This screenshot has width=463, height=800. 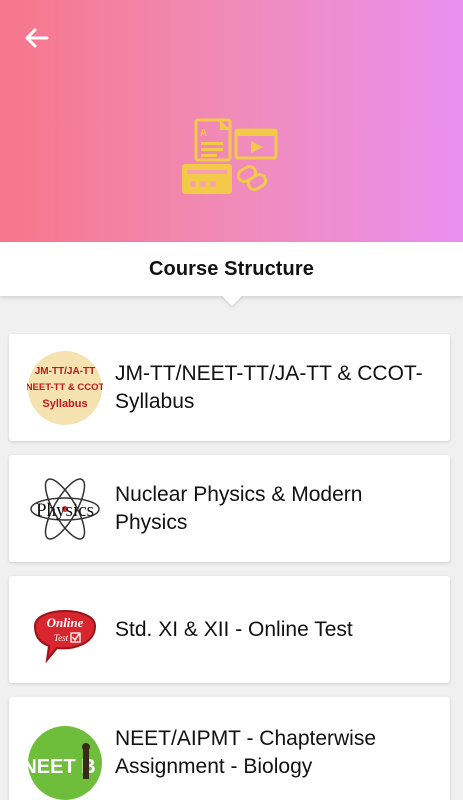 What do you see at coordinates (231, 300) in the screenshot?
I see `title-pointer` at bounding box center [231, 300].